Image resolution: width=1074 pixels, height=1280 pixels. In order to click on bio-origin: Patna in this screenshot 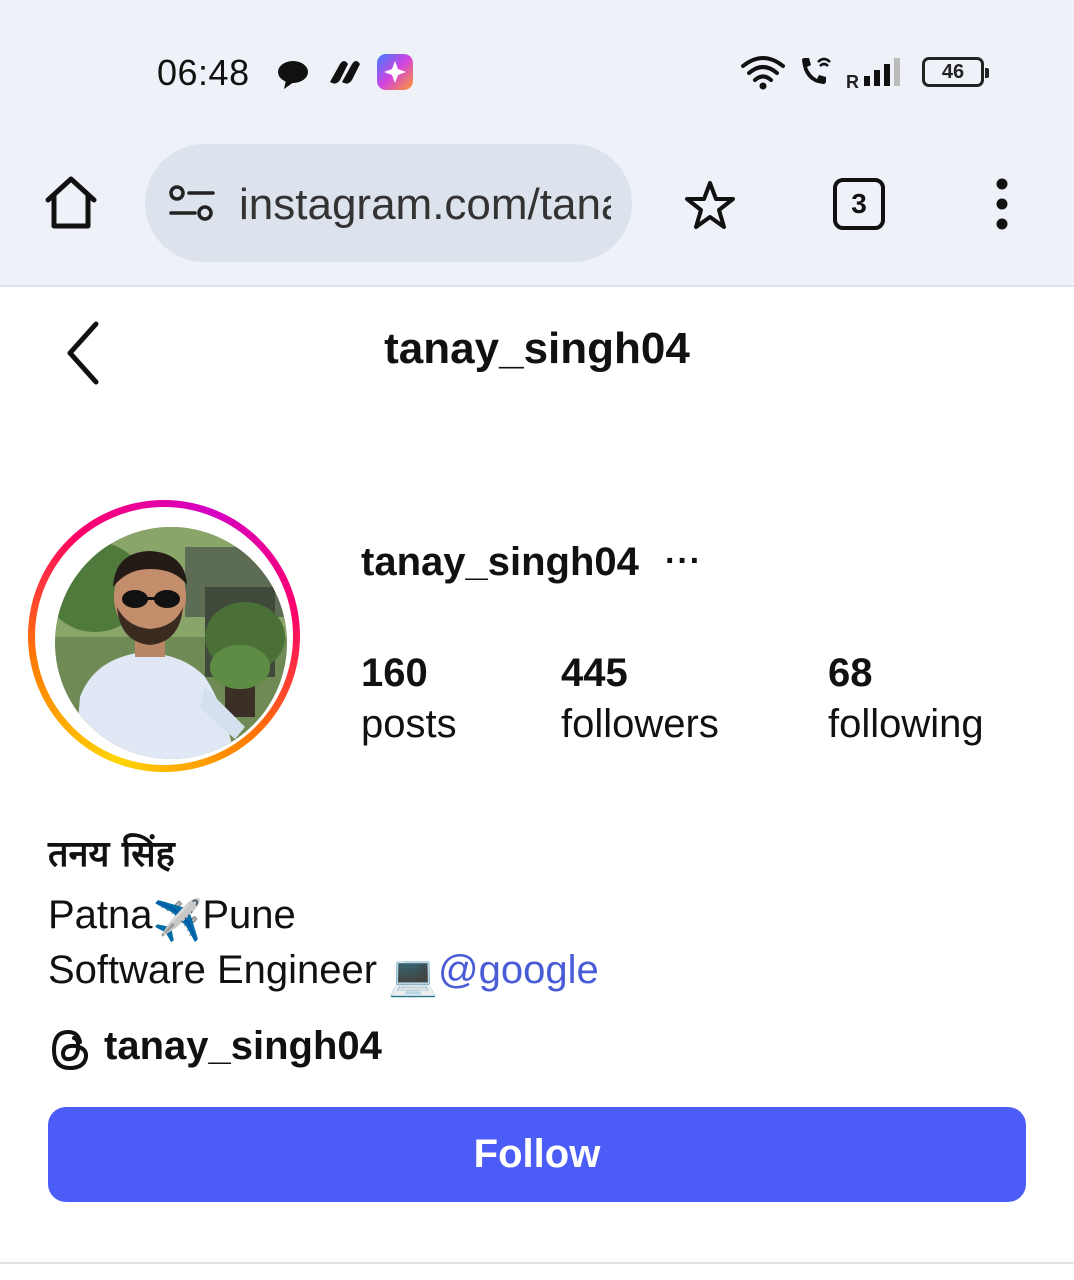, I will do `click(100, 915)`.